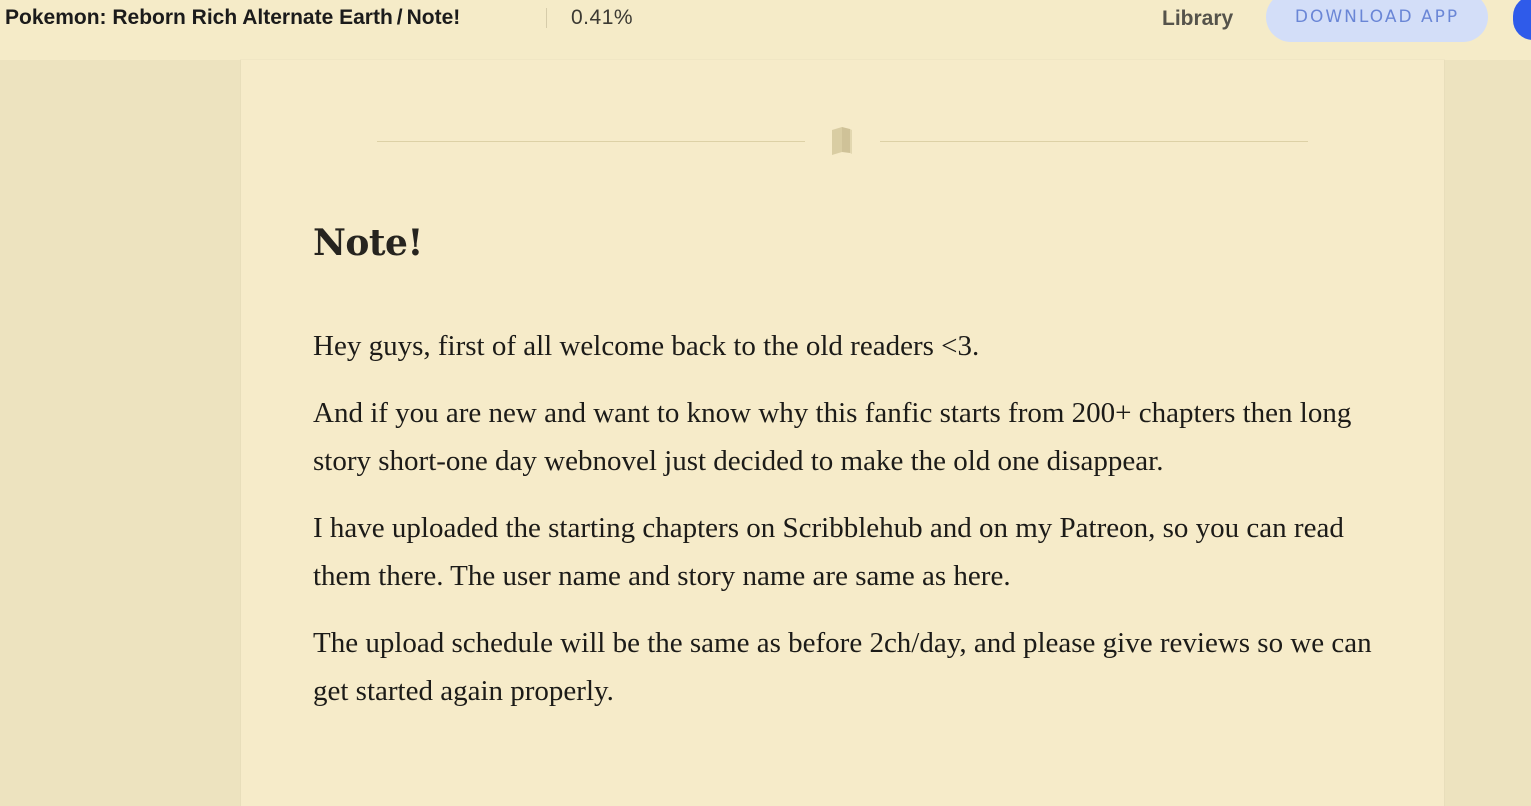 The width and height of the screenshot is (1531, 806). What do you see at coordinates (368, 243) in the screenshot?
I see `chapter-title: Note!` at bounding box center [368, 243].